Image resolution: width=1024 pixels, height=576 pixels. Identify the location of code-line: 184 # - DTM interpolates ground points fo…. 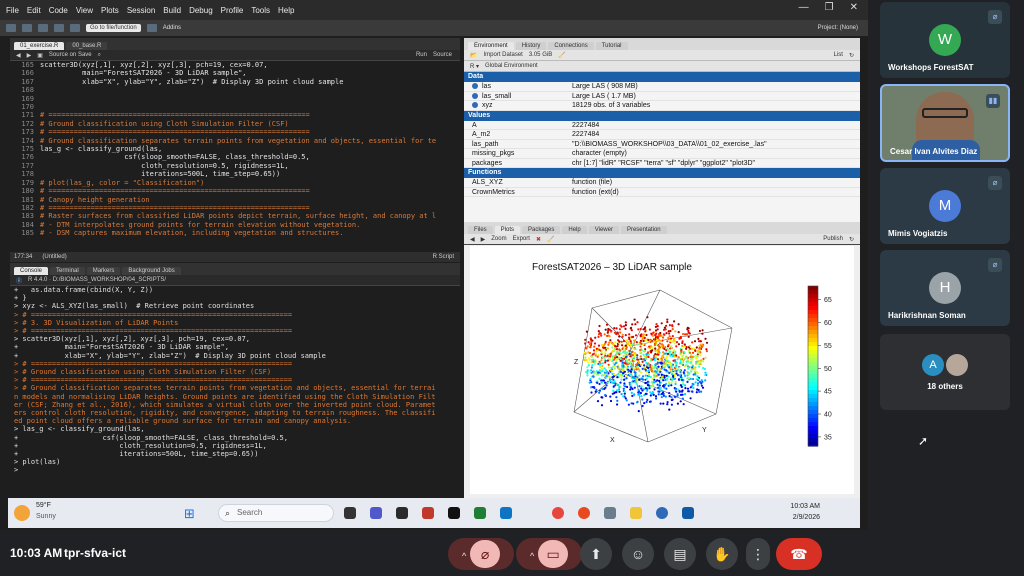
(235, 225).